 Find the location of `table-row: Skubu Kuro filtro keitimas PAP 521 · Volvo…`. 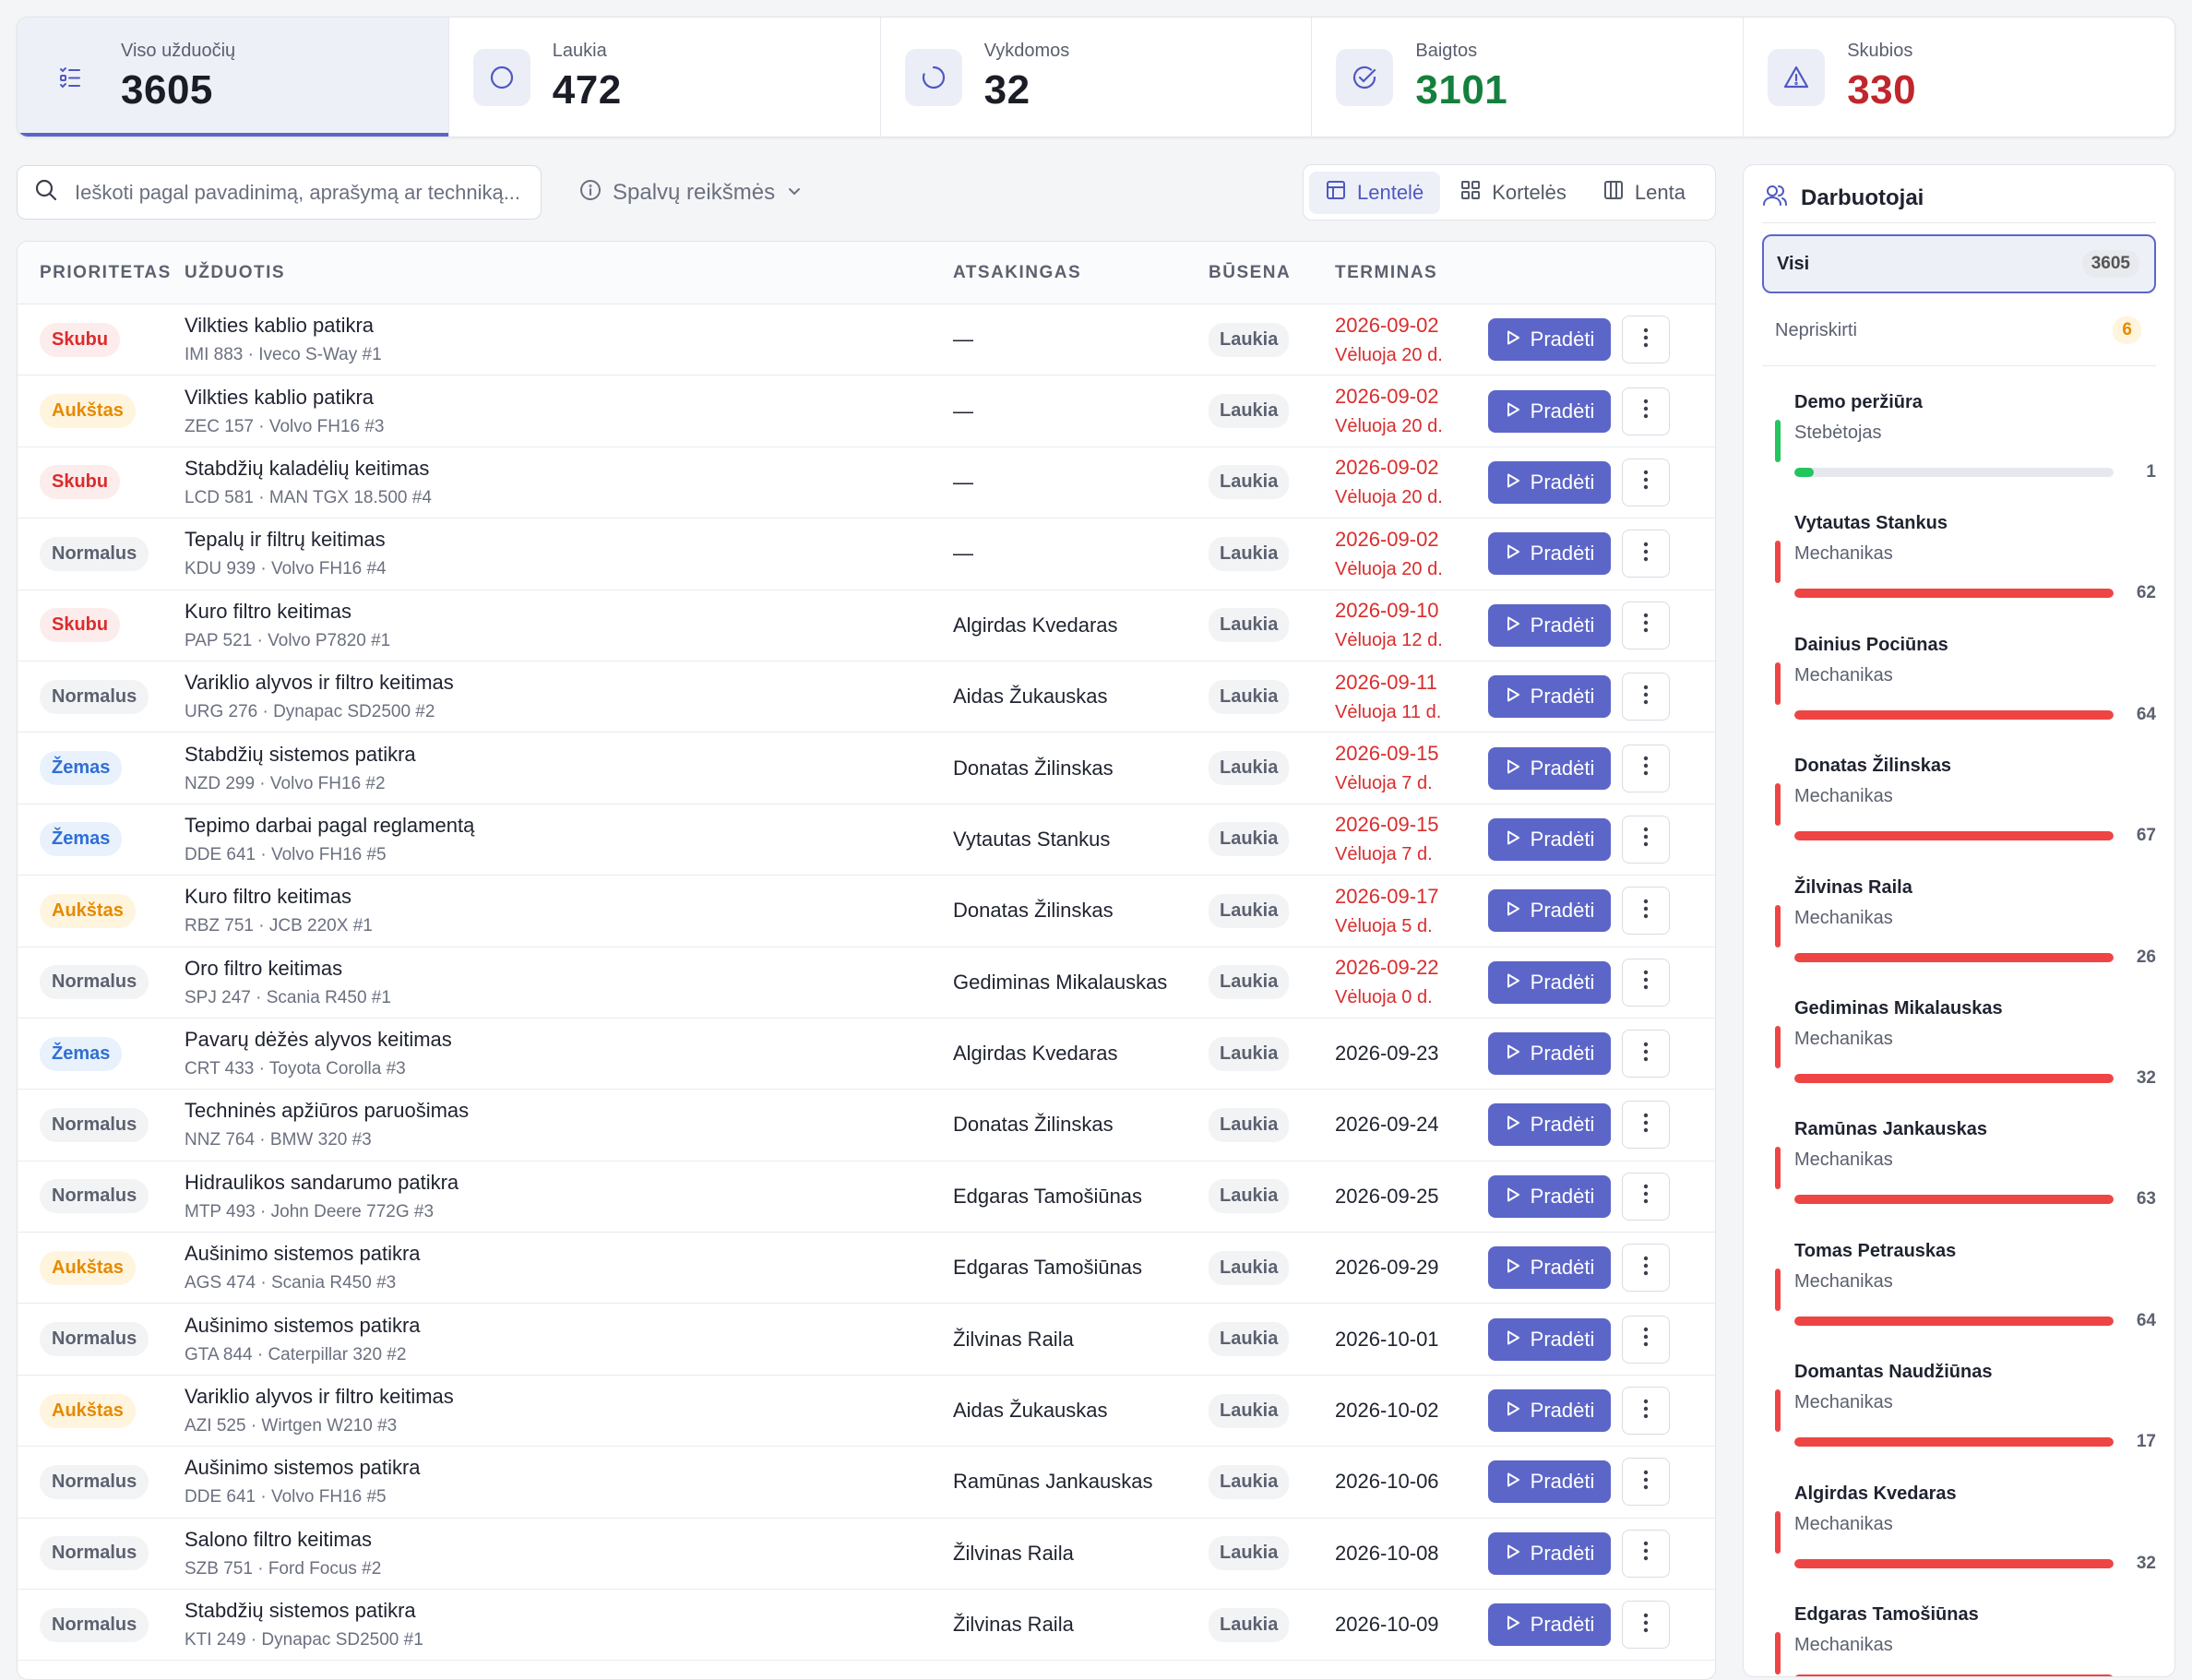

table-row: Skubu Kuro filtro keitimas PAP 521 · Volvo… is located at coordinates (866, 625).